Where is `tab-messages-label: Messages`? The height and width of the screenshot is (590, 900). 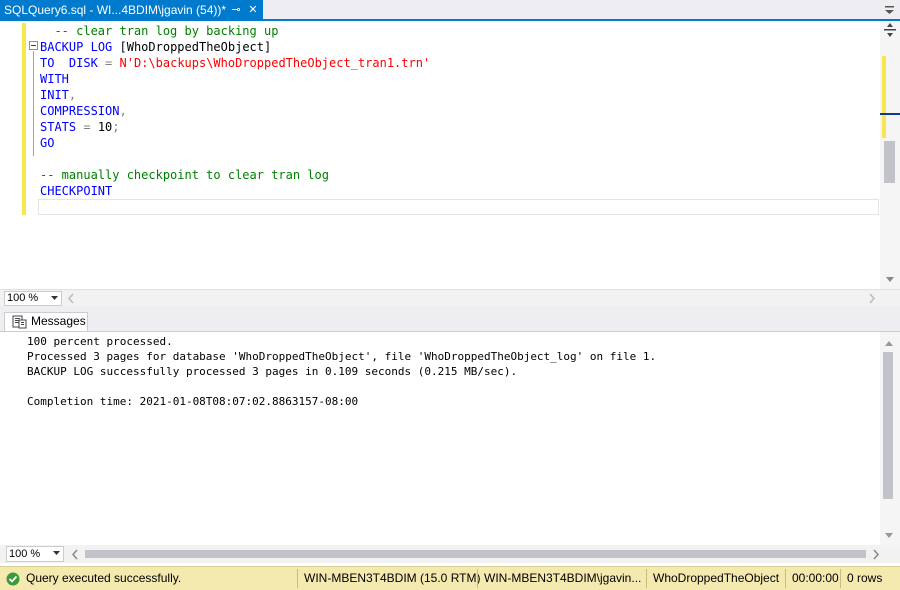
tab-messages-label: Messages is located at coordinates (58, 321).